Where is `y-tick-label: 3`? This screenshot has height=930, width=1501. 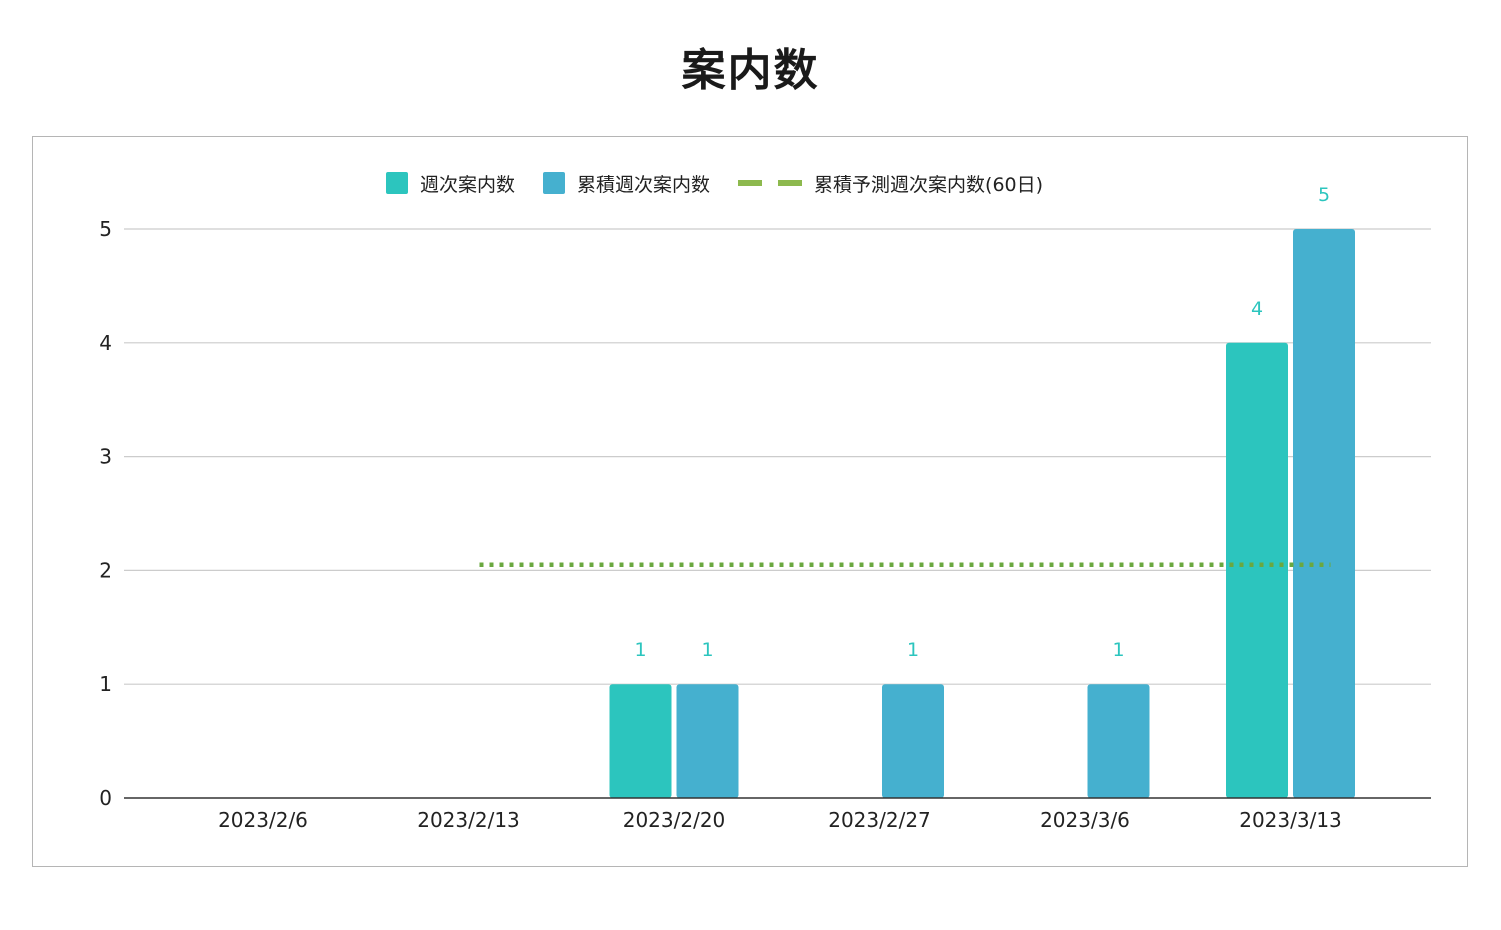
y-tick-label: 3 is located at coordinates (105, 457).